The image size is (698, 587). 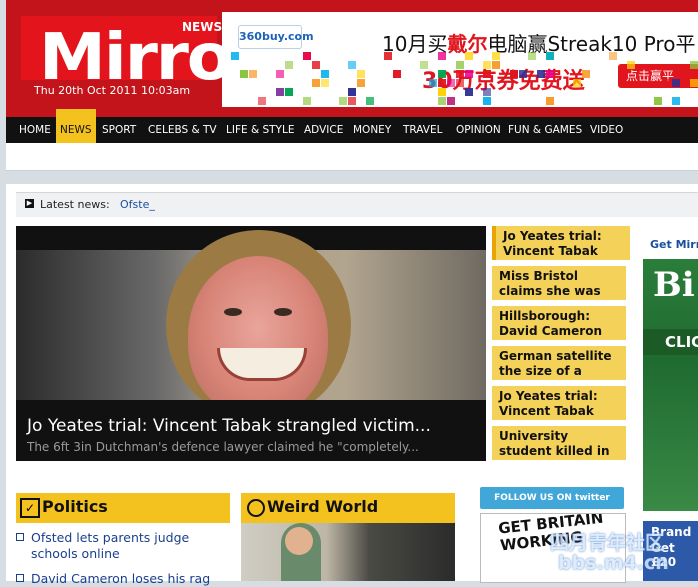 I want to click on nav-item-travel: TRAVEL, so click(x=422, y=130).